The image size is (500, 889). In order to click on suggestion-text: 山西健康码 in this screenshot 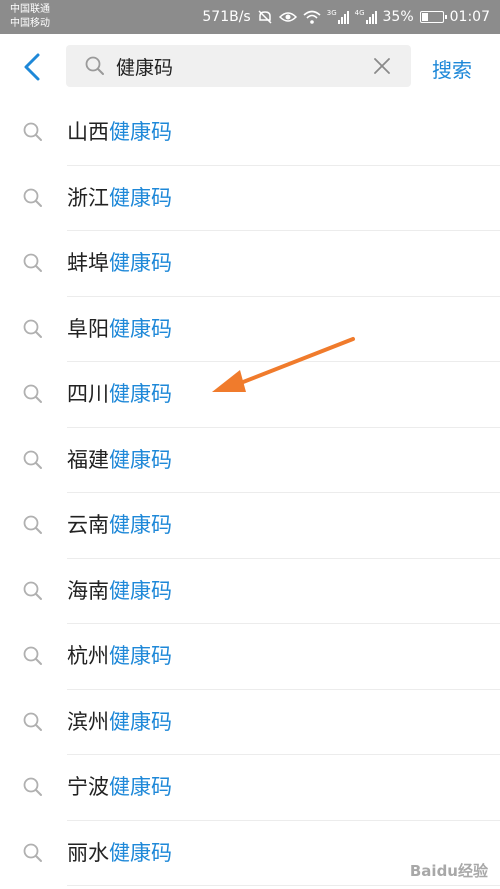, I will do `click(119, 132)`.